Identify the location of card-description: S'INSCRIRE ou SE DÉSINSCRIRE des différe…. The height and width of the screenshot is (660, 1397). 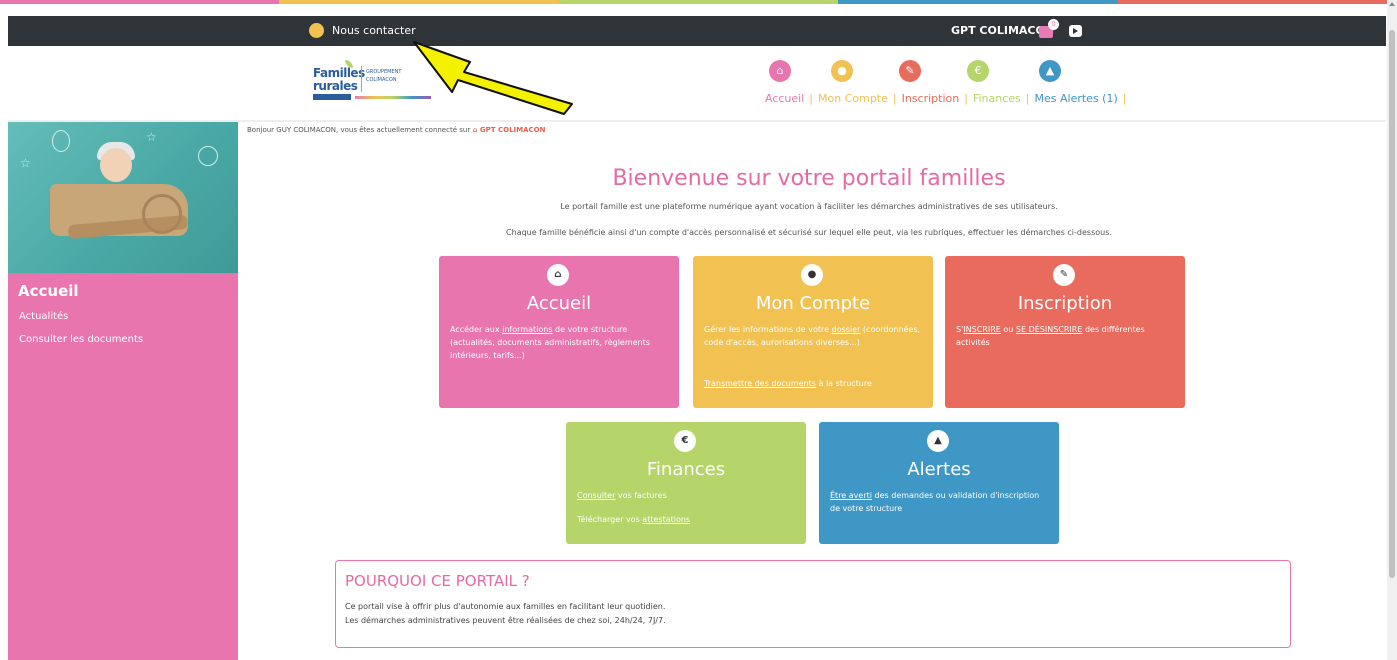
(1065, 336).